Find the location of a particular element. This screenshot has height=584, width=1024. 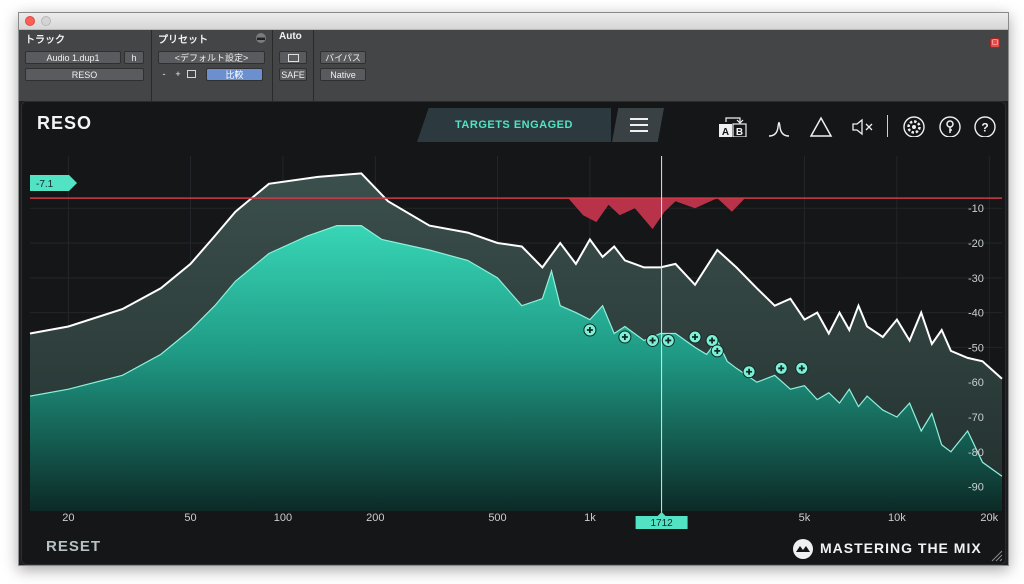

window-icon is located at coordinates (293, 58).